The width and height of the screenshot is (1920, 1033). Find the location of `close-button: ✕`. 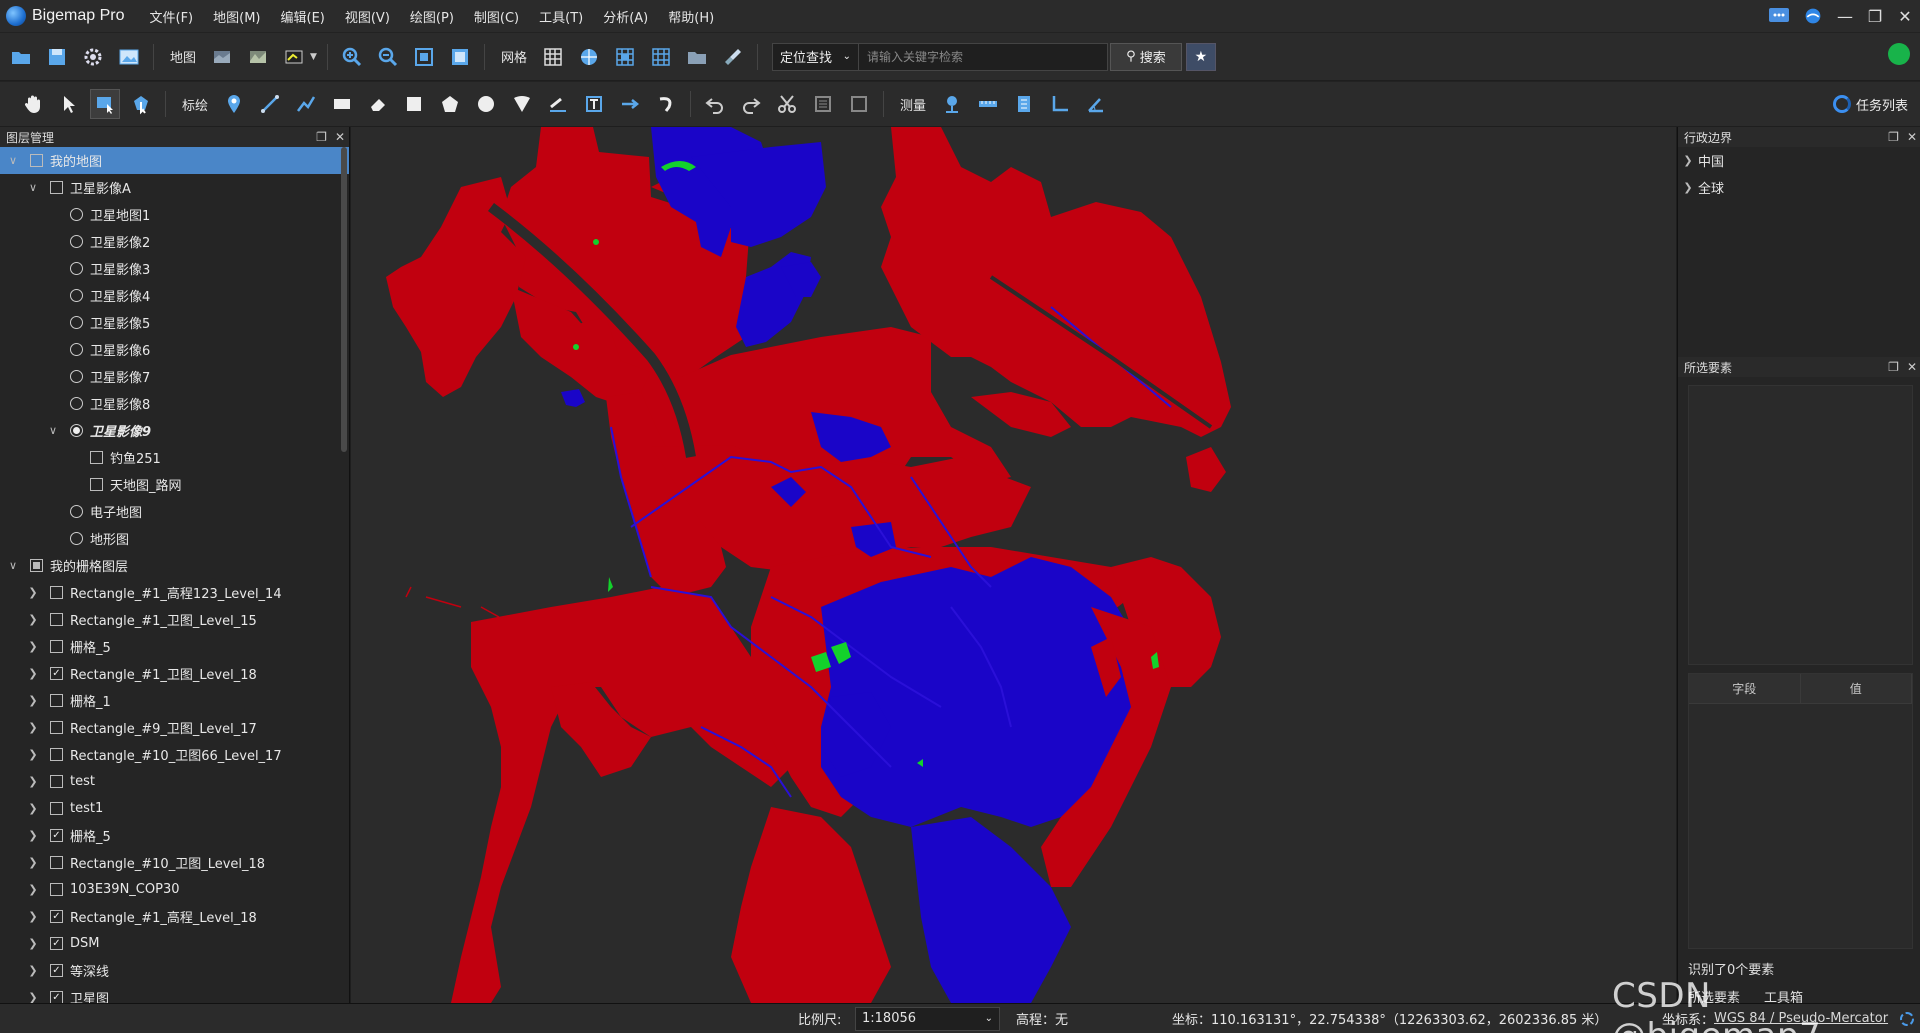

close-button: ✕ is located at coordinates (1905, 16).